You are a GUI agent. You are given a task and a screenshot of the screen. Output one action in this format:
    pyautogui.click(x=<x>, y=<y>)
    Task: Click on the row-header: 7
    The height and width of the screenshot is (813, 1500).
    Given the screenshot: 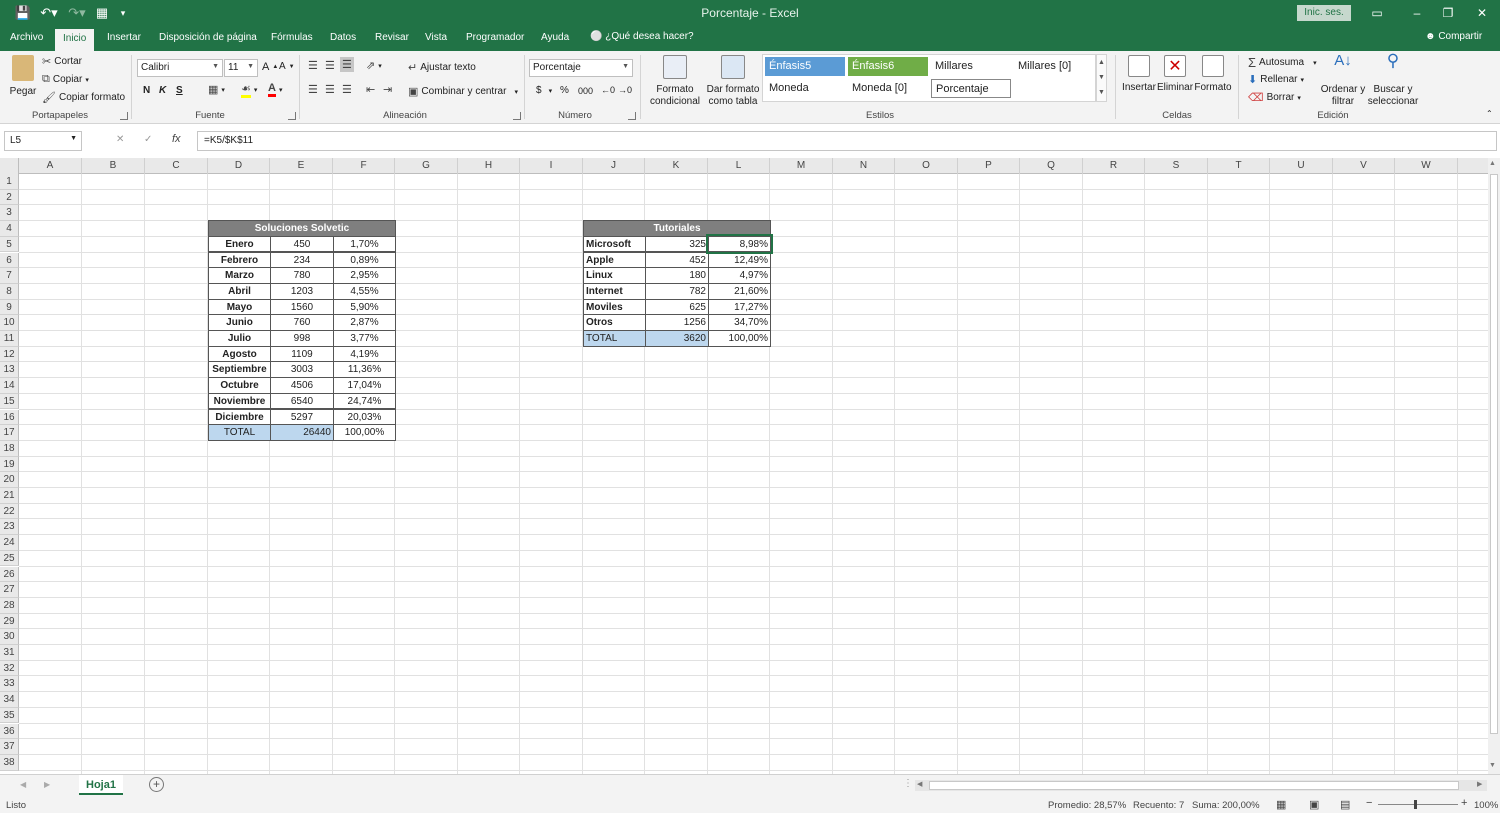 What is the action you would take?
    pyautogui.click(x=9, y=276)
    